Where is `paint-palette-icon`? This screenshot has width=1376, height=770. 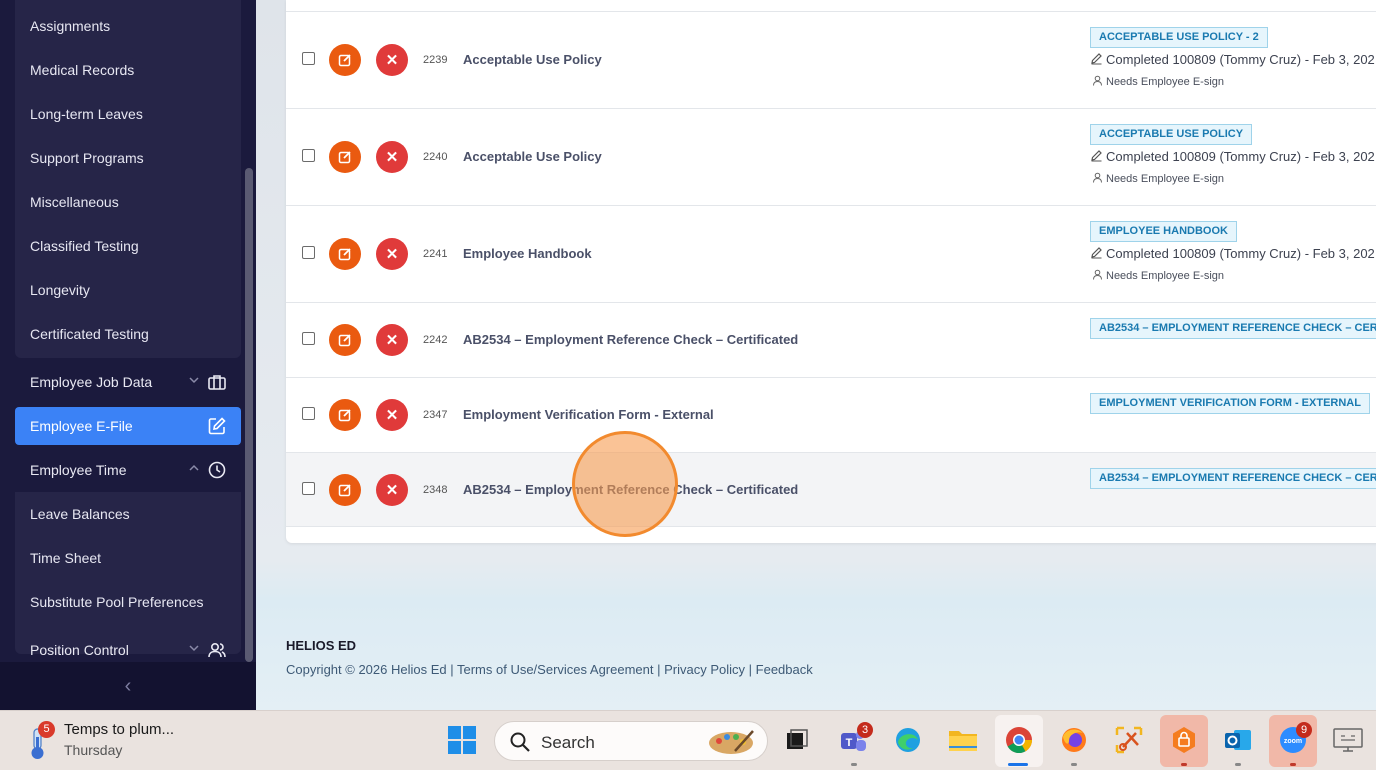
paint-palette-icon is located at coordinates (731, 742).